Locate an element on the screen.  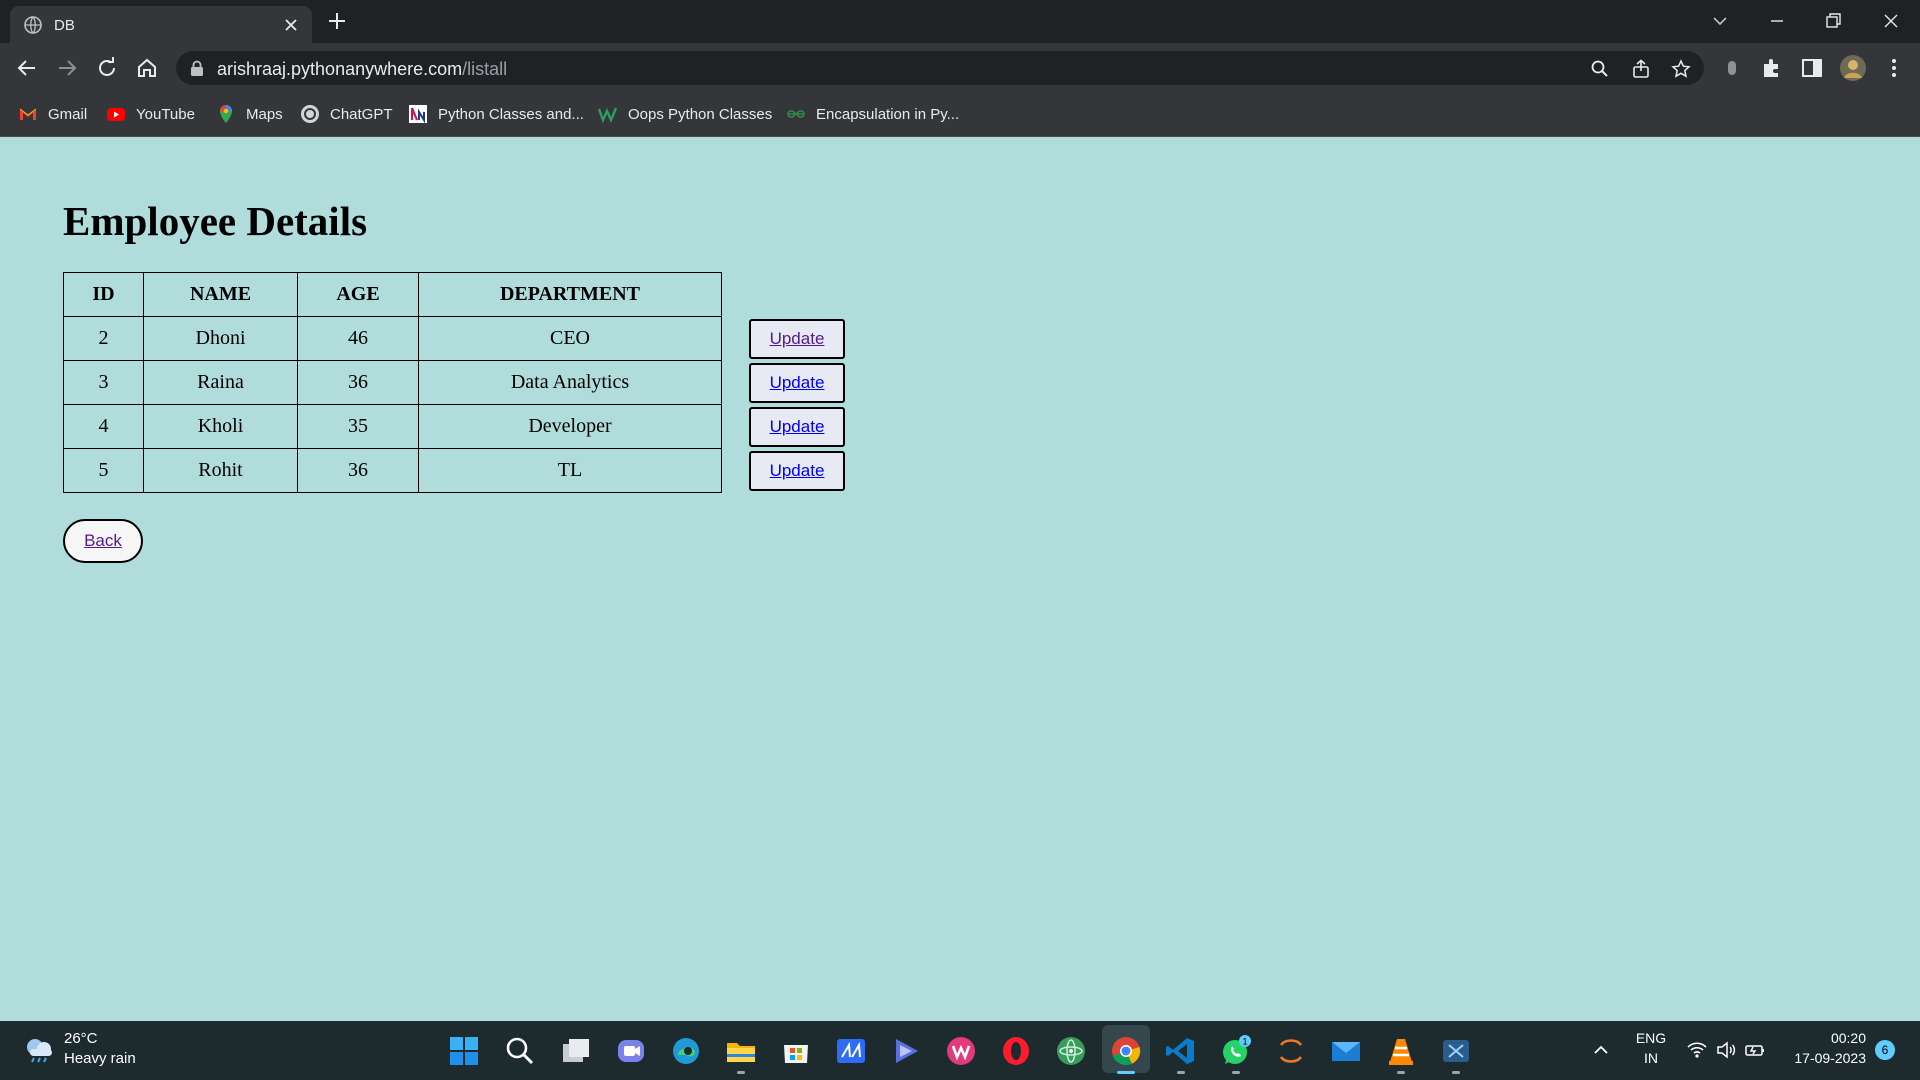
back-button: Back is located at coordinates (103, 541).